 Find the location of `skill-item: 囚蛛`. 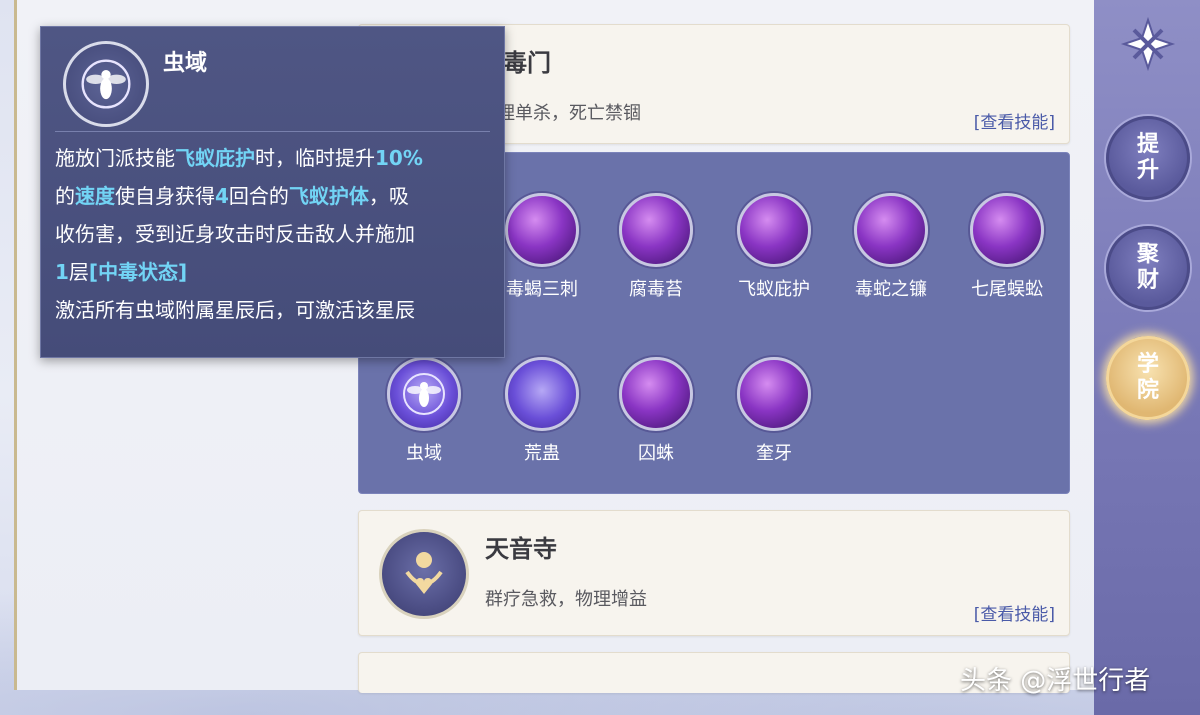

skill-item: 囚蛛 is located at coordinates (656, 411).